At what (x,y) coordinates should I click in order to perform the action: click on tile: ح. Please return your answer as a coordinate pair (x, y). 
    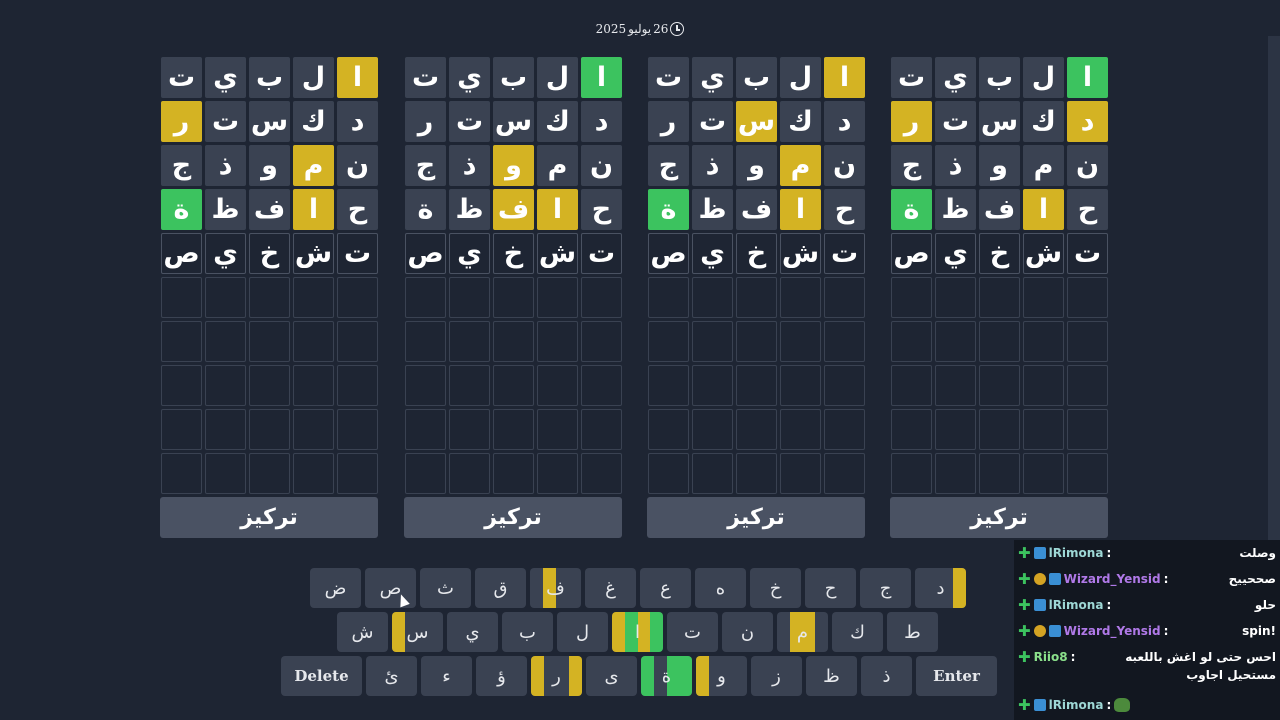
    Looking at the image, I should click on (601, 209).